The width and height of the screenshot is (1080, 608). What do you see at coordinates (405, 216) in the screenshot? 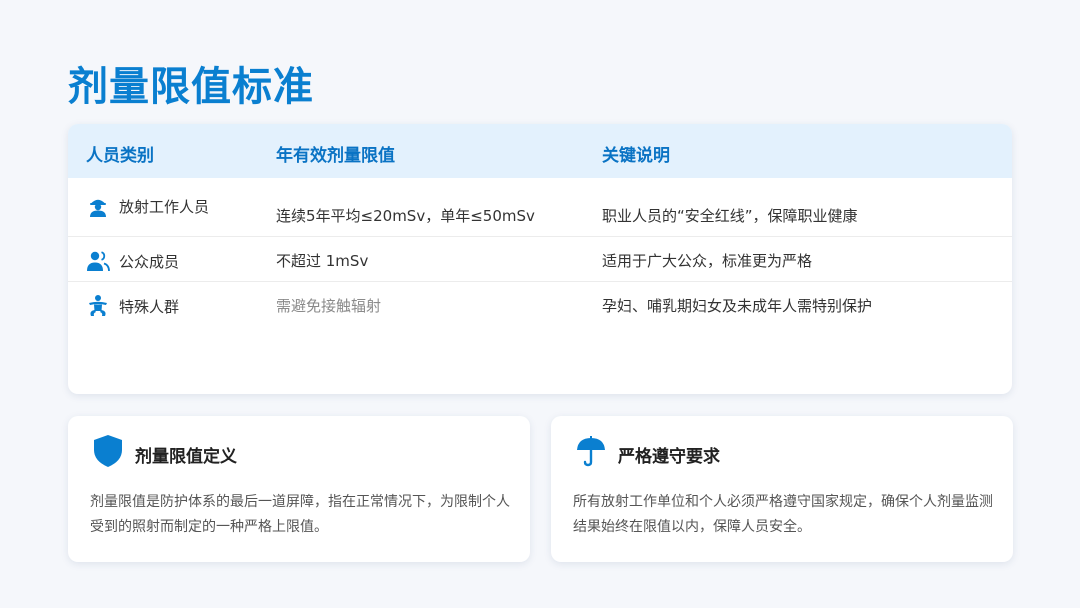
I see `limit-value: 连续5年平均≤20mSv，单年≤50mSv` at bounding box center [405, 216].